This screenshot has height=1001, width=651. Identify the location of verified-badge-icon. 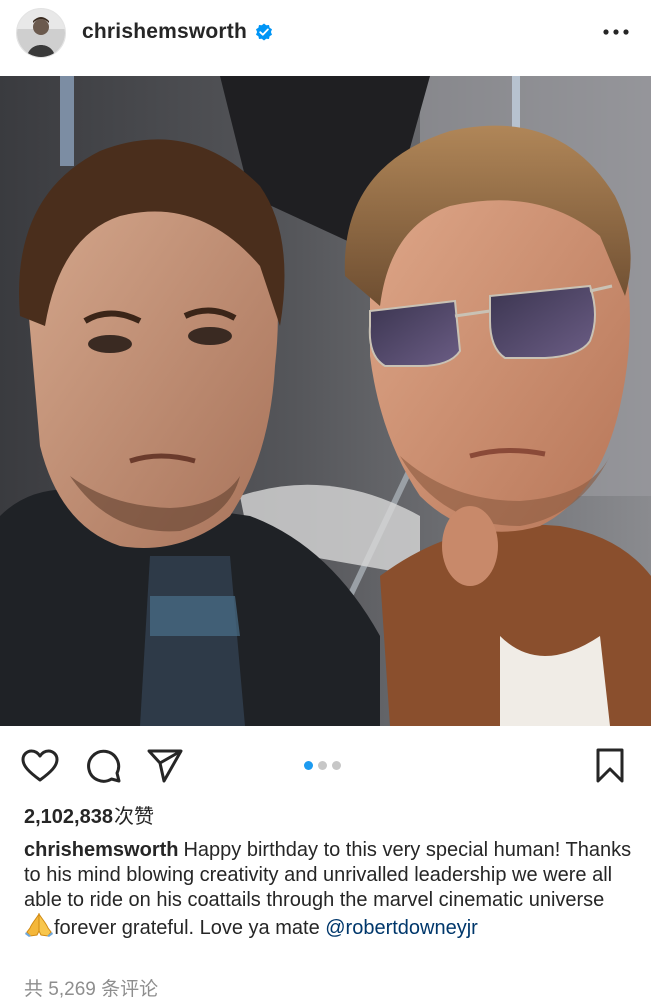
(264, 32).